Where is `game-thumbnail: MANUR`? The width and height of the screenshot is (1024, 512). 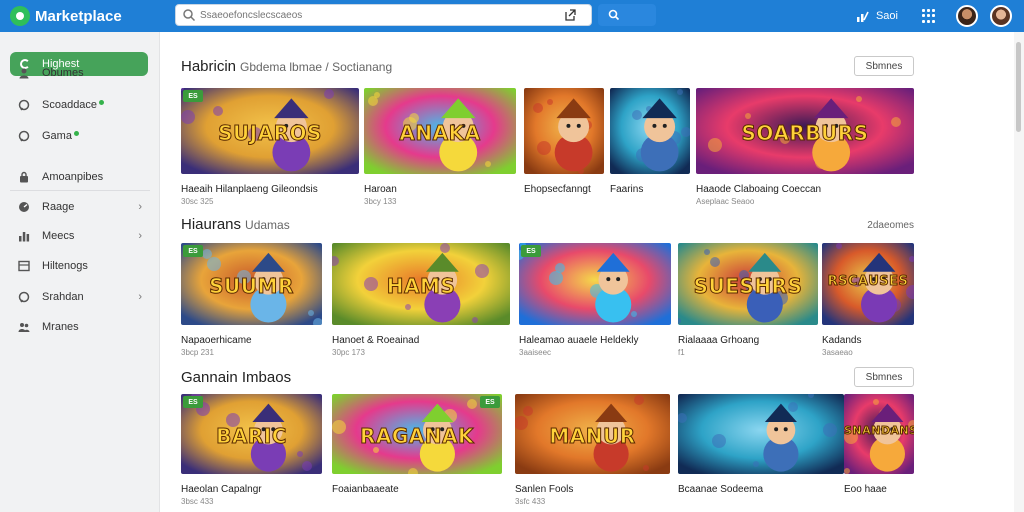
game-thumbnail: MANUR is located at coordinates (592, 434).